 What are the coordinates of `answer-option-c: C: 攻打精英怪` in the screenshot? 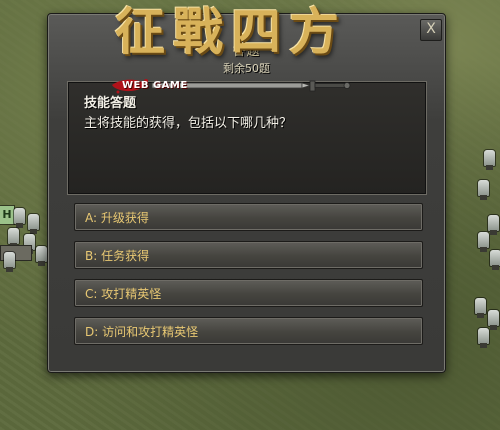 It's located at (248, 293).